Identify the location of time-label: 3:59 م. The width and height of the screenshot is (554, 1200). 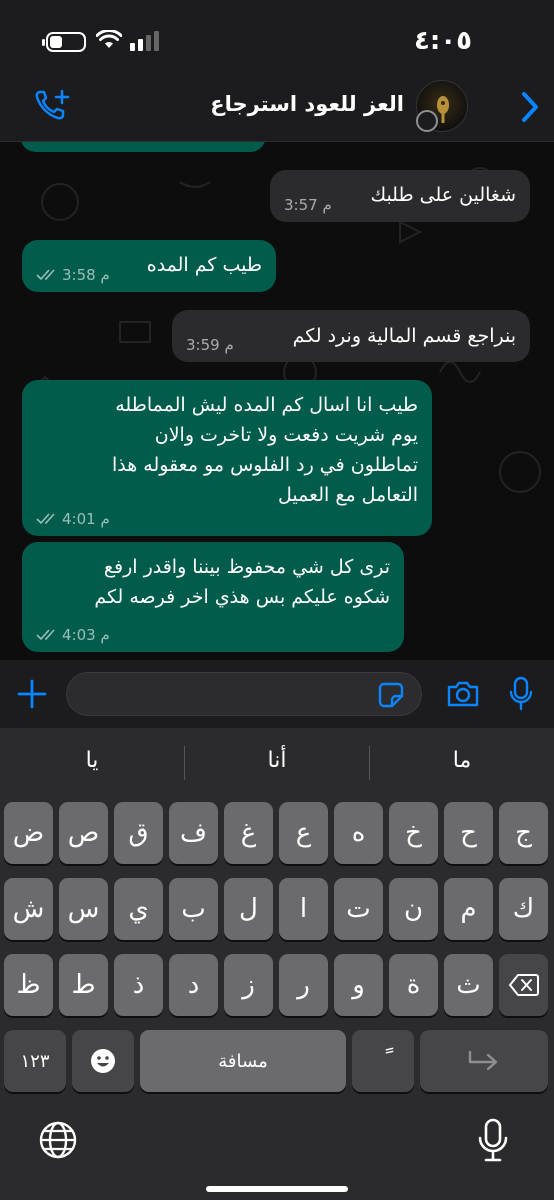
(210, 345).